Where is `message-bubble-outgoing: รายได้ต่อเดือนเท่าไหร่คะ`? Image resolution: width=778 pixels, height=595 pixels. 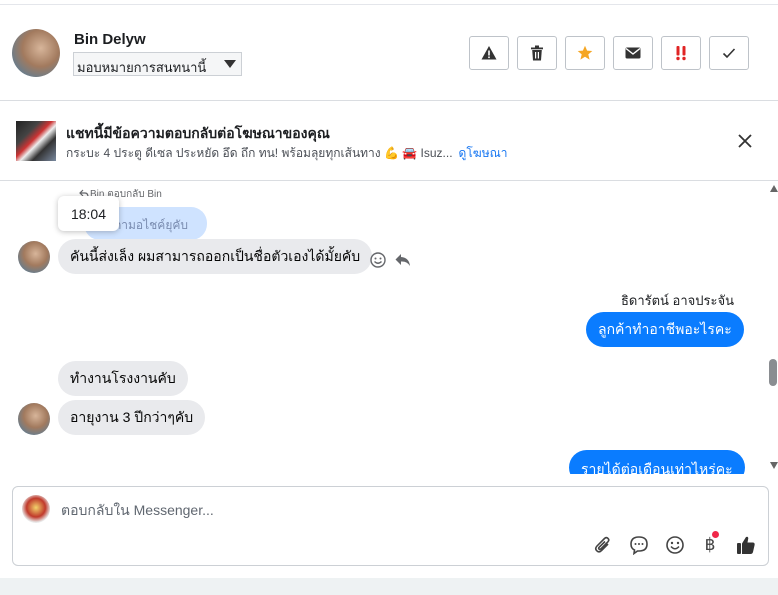 message-bubble-outgoing: รายได้ต่อเดือนเท่าไหร่คะ is located at coordinates (657, 462).